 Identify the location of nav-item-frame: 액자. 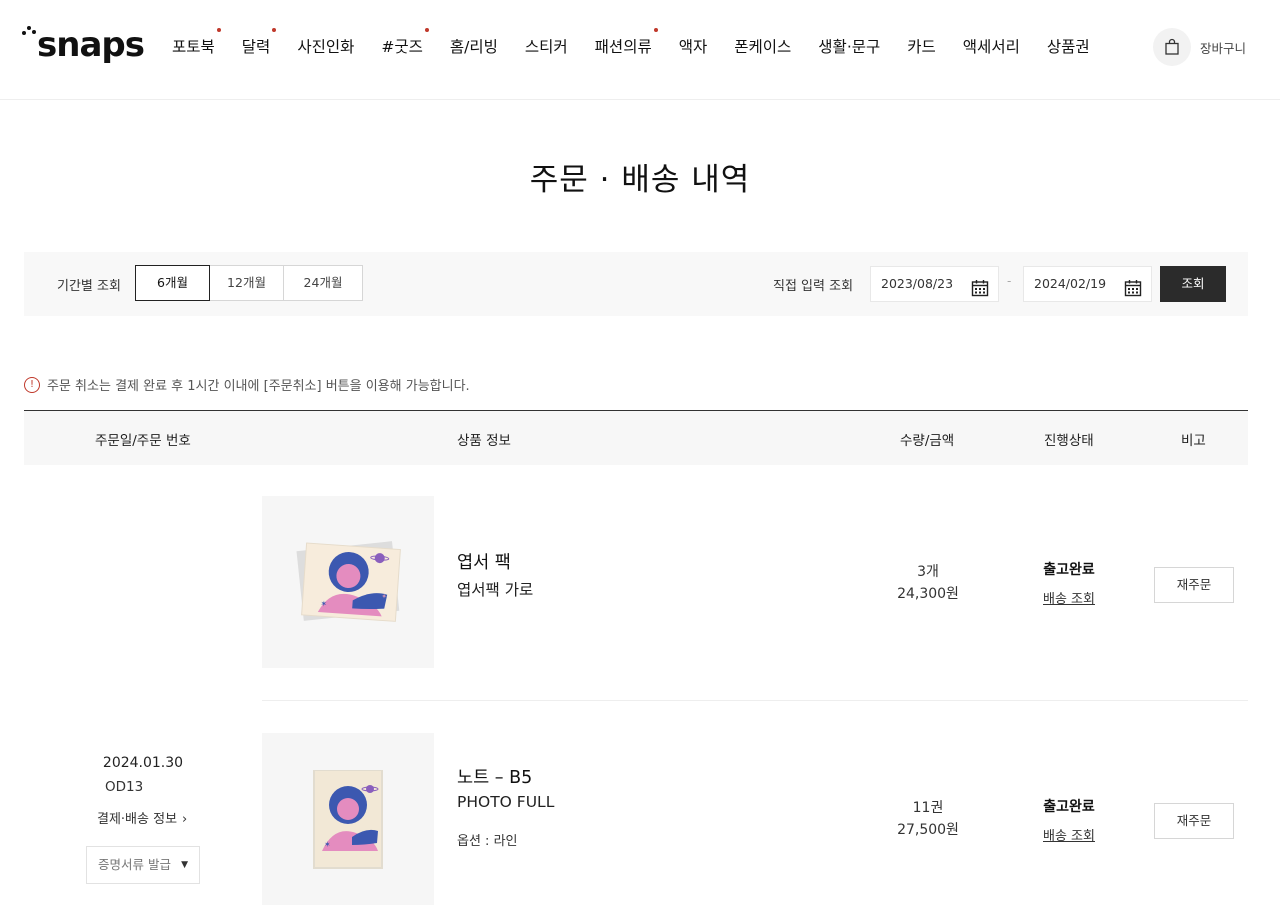
(693, 47).